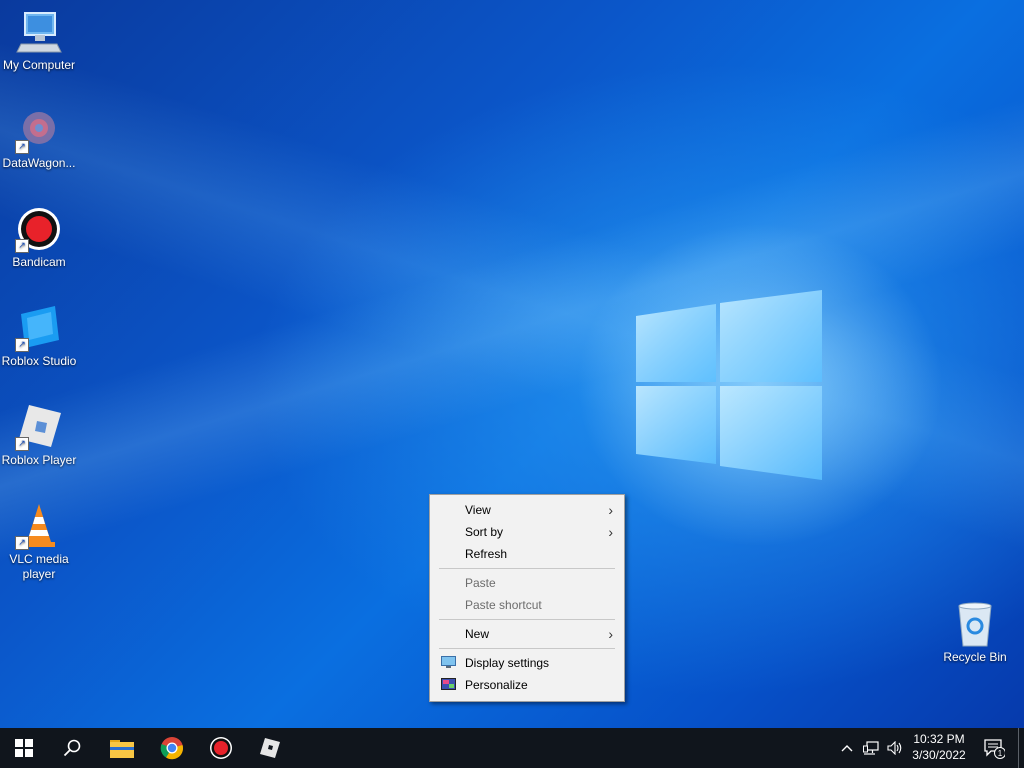 The height and width of the screenshot is (768, 1024). I want to click on file-explorer-button, so click(122, 748).